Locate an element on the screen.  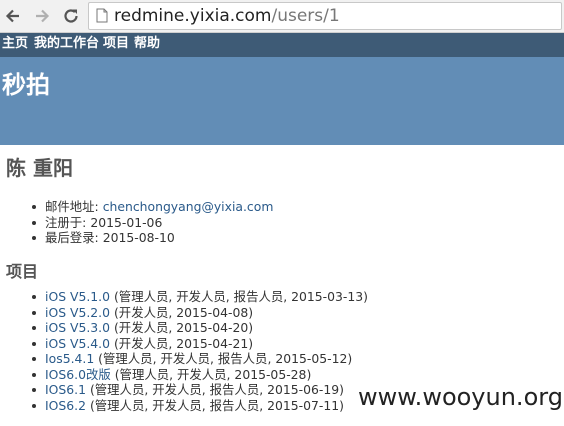
project-link: iOS V5.1.0 is located at coordinates (77, 296).